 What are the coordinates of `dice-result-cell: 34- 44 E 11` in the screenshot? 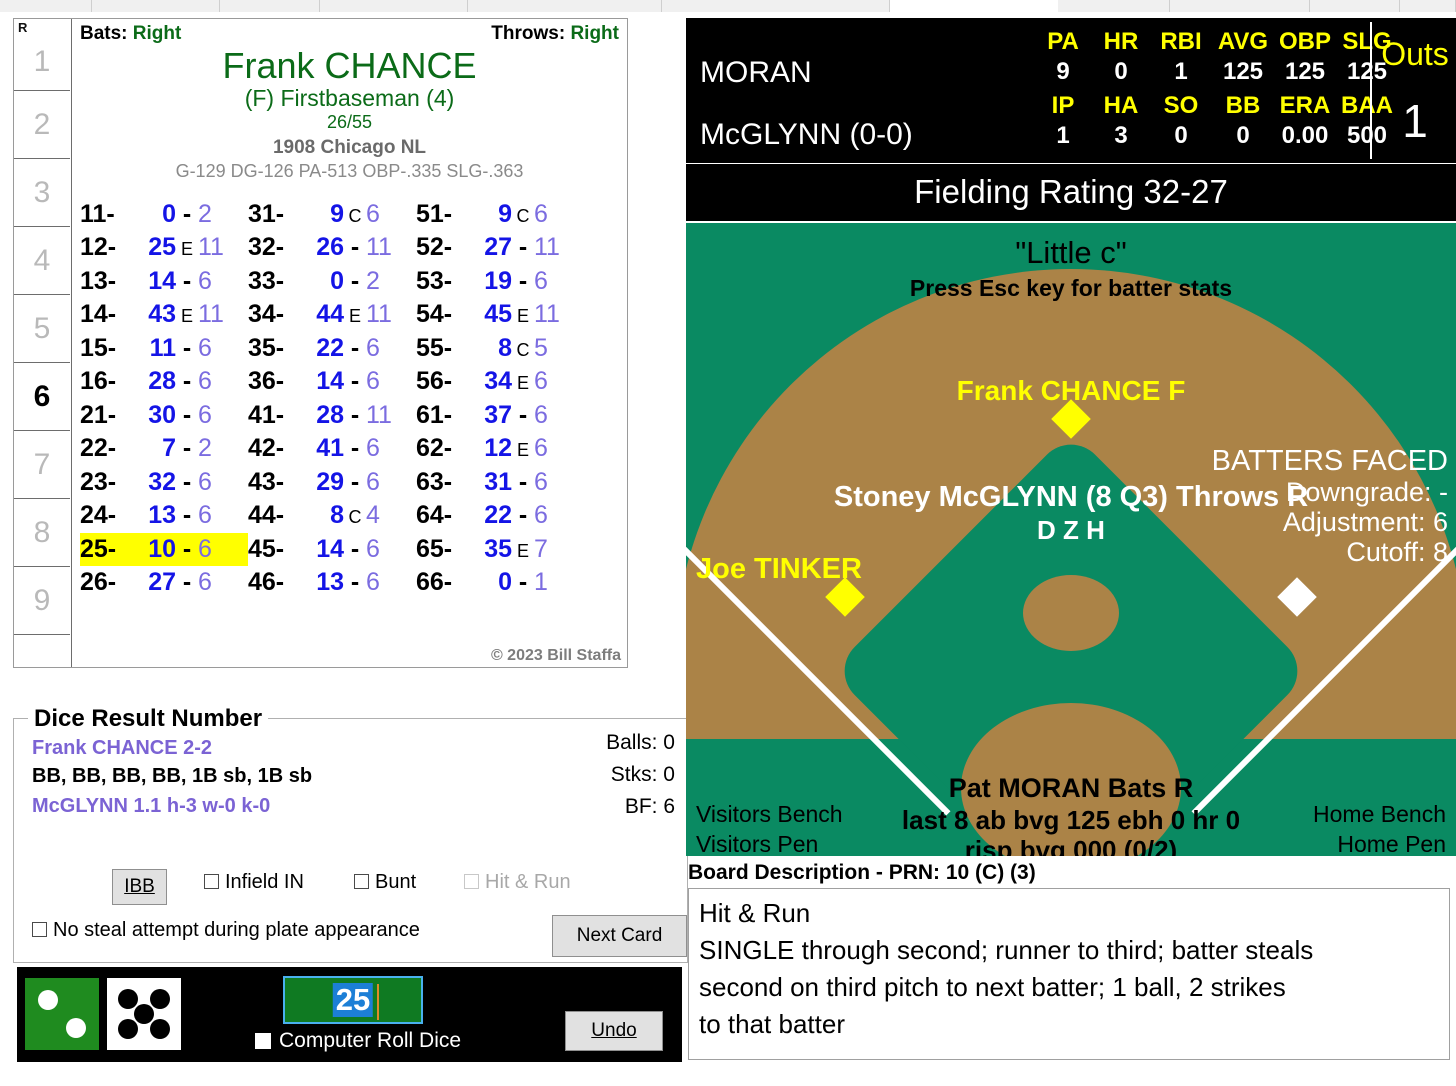 It's located at (332, 315).